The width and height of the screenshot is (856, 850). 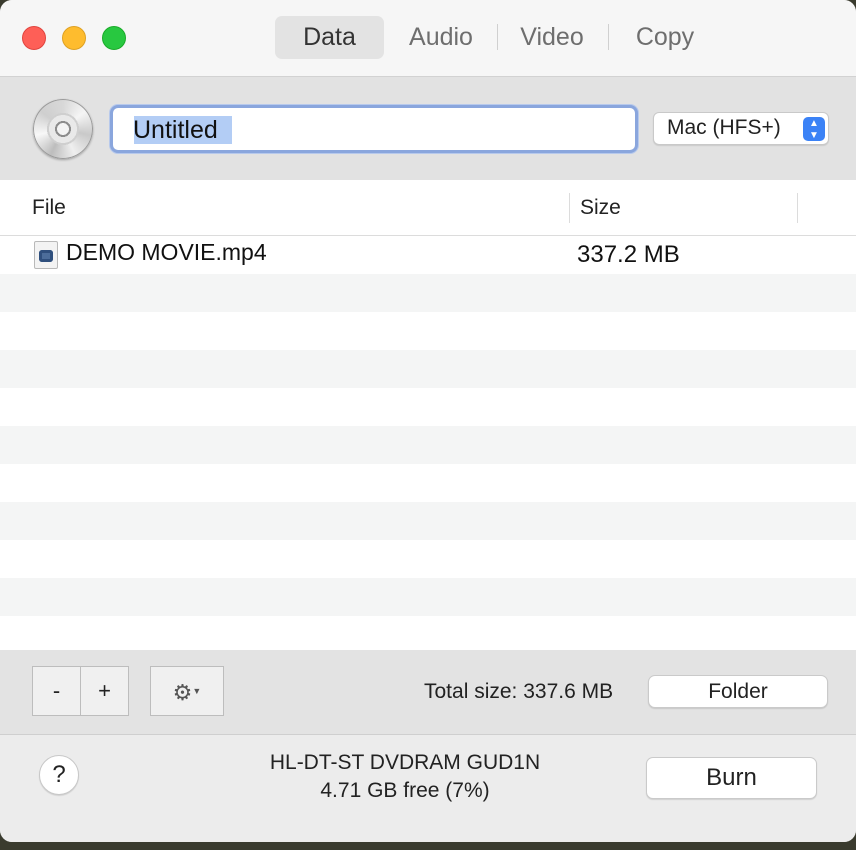 What do you see at coordinates (34, 38) in the screenshot?
I see `close-window-button` at bounding box center [34, 38].